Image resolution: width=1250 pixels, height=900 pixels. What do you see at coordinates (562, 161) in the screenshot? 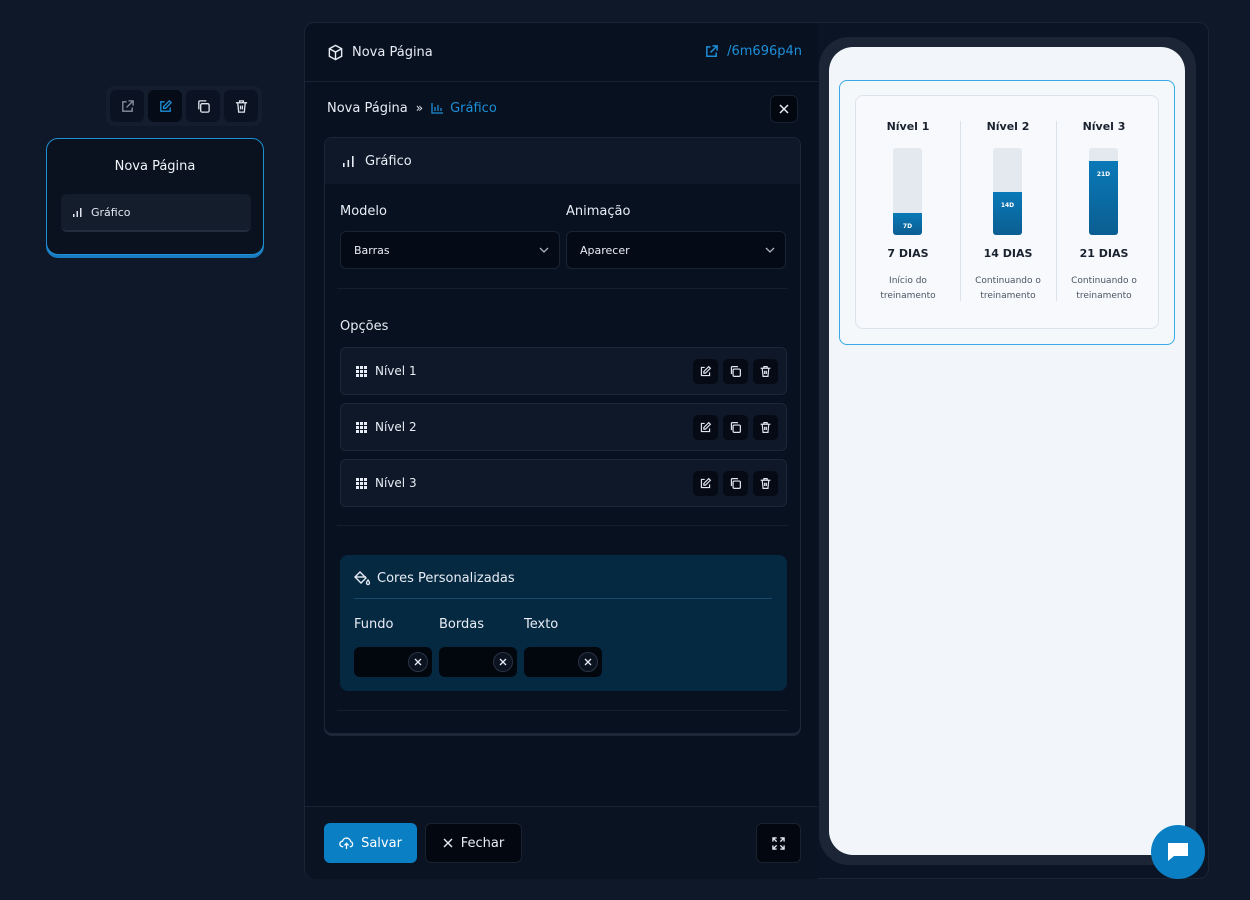
I see `section-header: Gráfico` at bounding box center [562, 161].